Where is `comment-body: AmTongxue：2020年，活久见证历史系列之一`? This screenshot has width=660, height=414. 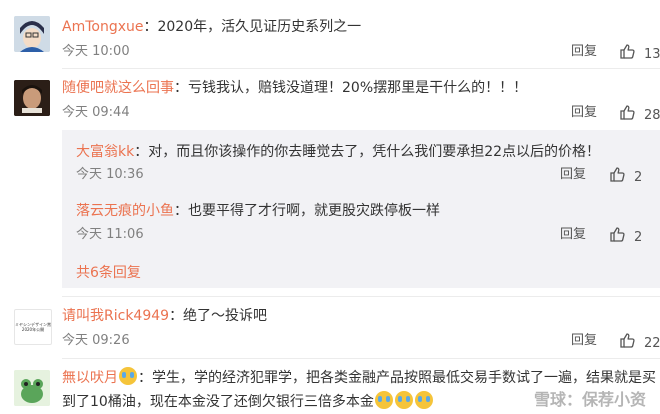 comment-body: AmTongxue：2020年，活久见证历史系列之一 is located at coordinates (211, 27).